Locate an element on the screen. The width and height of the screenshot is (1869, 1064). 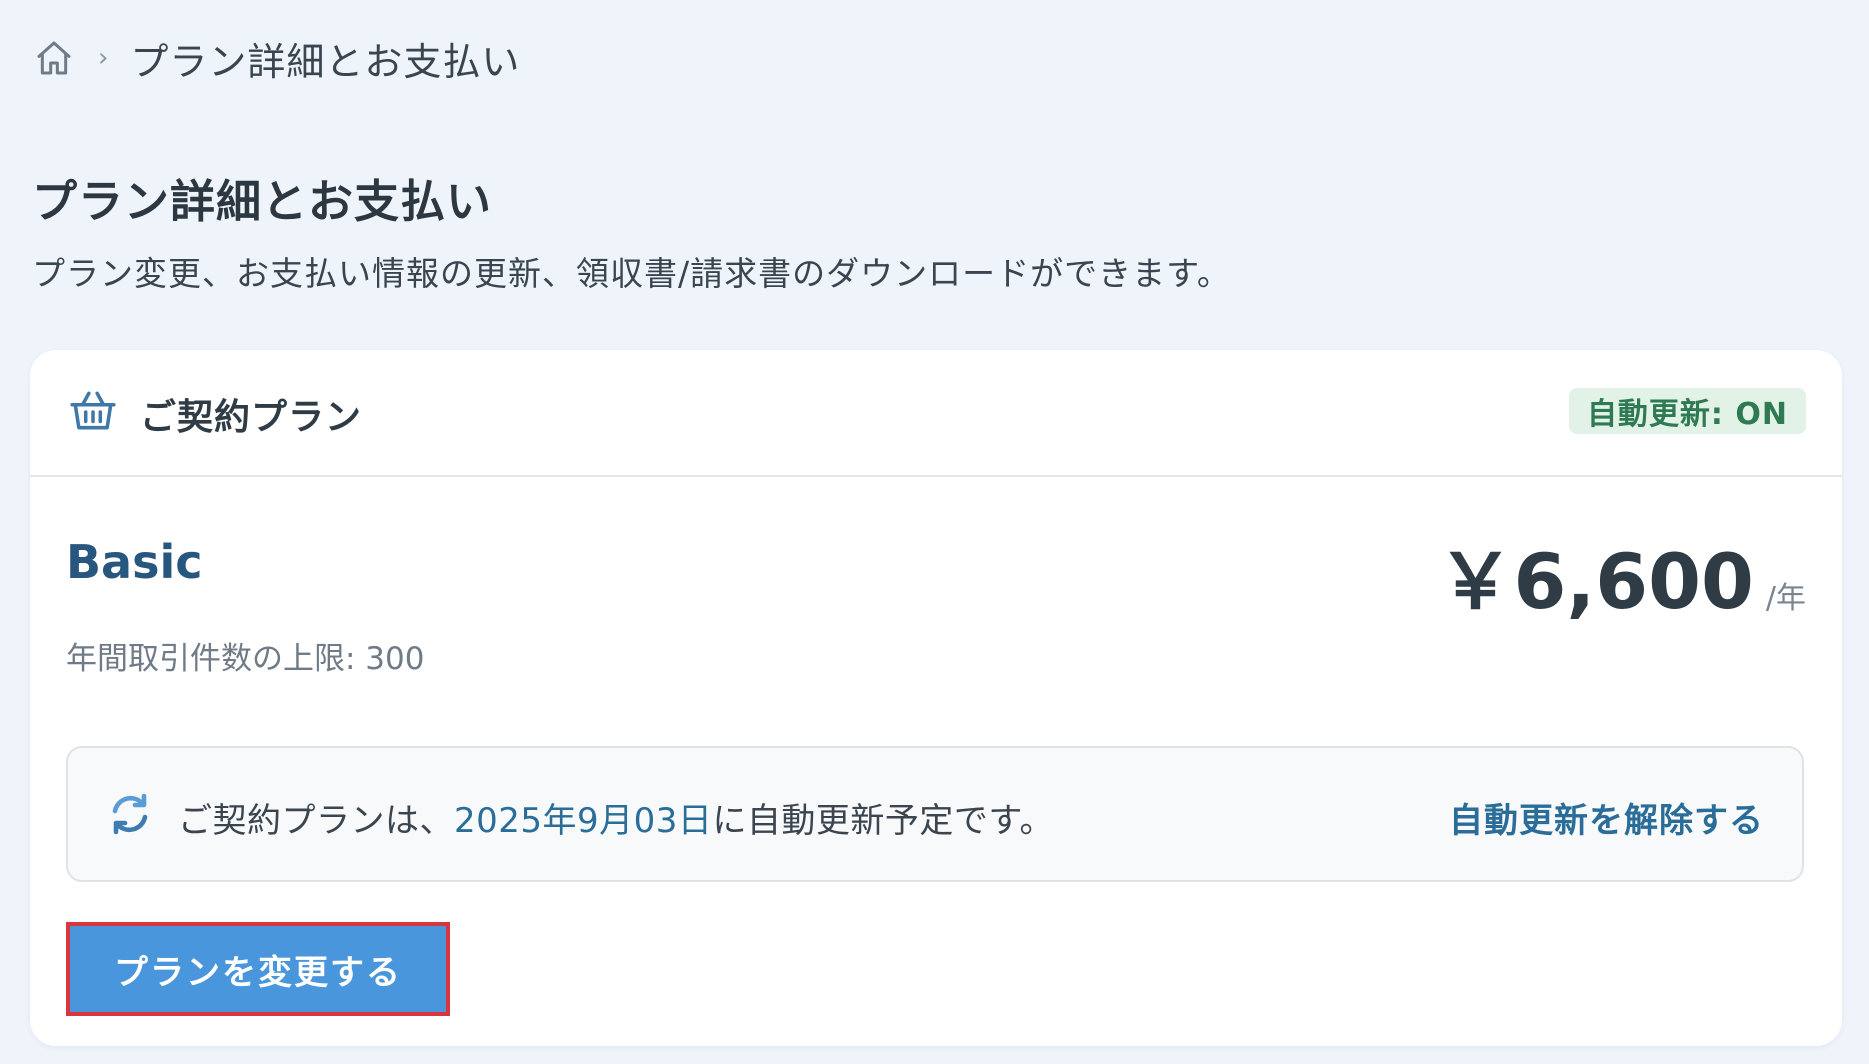
plan-limit: 年間取引件数の上限: 300 is located at coordinates (245, 659).